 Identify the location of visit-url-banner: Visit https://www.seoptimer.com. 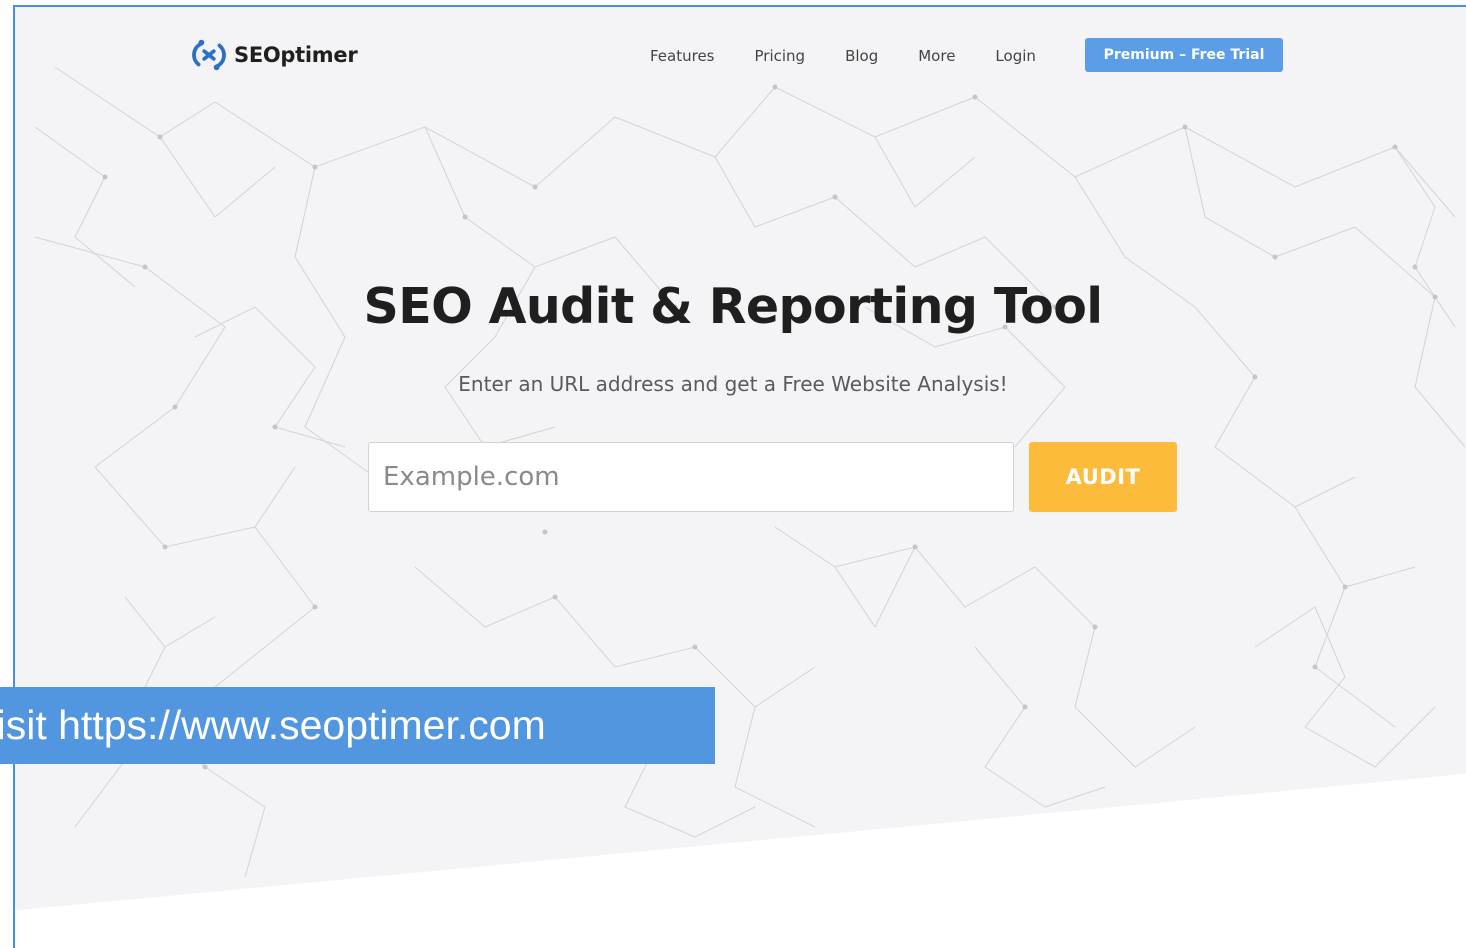
(357, 725).